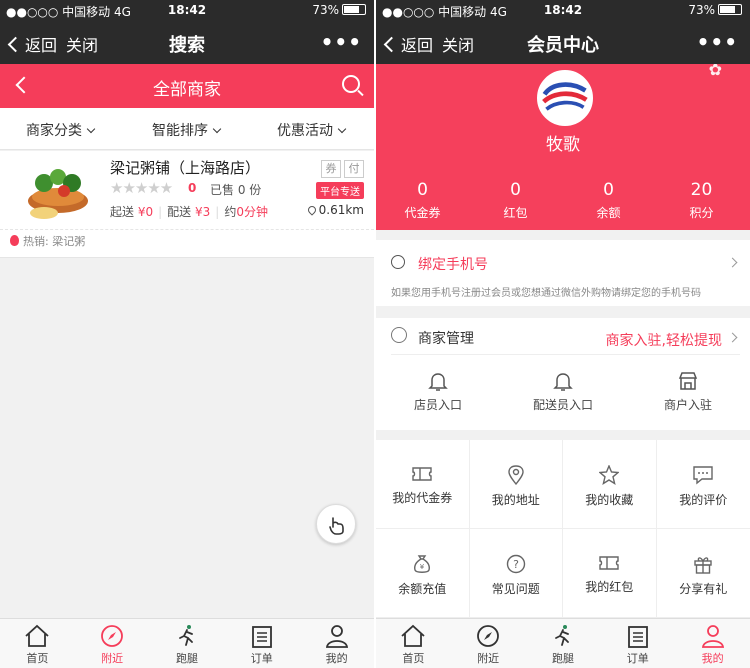  Describe the element at coordinates (423, 484) in the screenshot. I see `grid-my-vouchers: 我的代金券` at that location.